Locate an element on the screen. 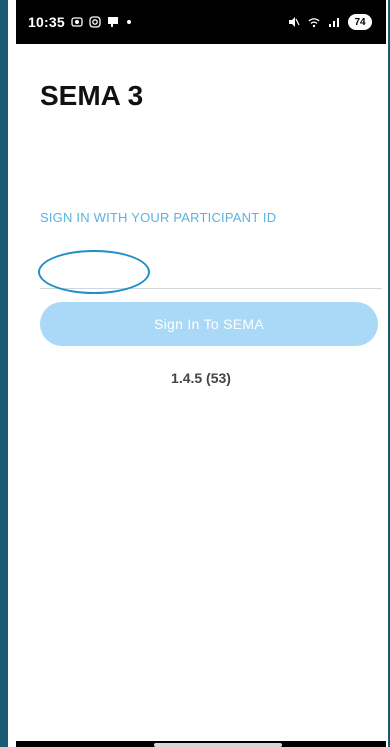  notification-icon is located at coordinates (113, 22).